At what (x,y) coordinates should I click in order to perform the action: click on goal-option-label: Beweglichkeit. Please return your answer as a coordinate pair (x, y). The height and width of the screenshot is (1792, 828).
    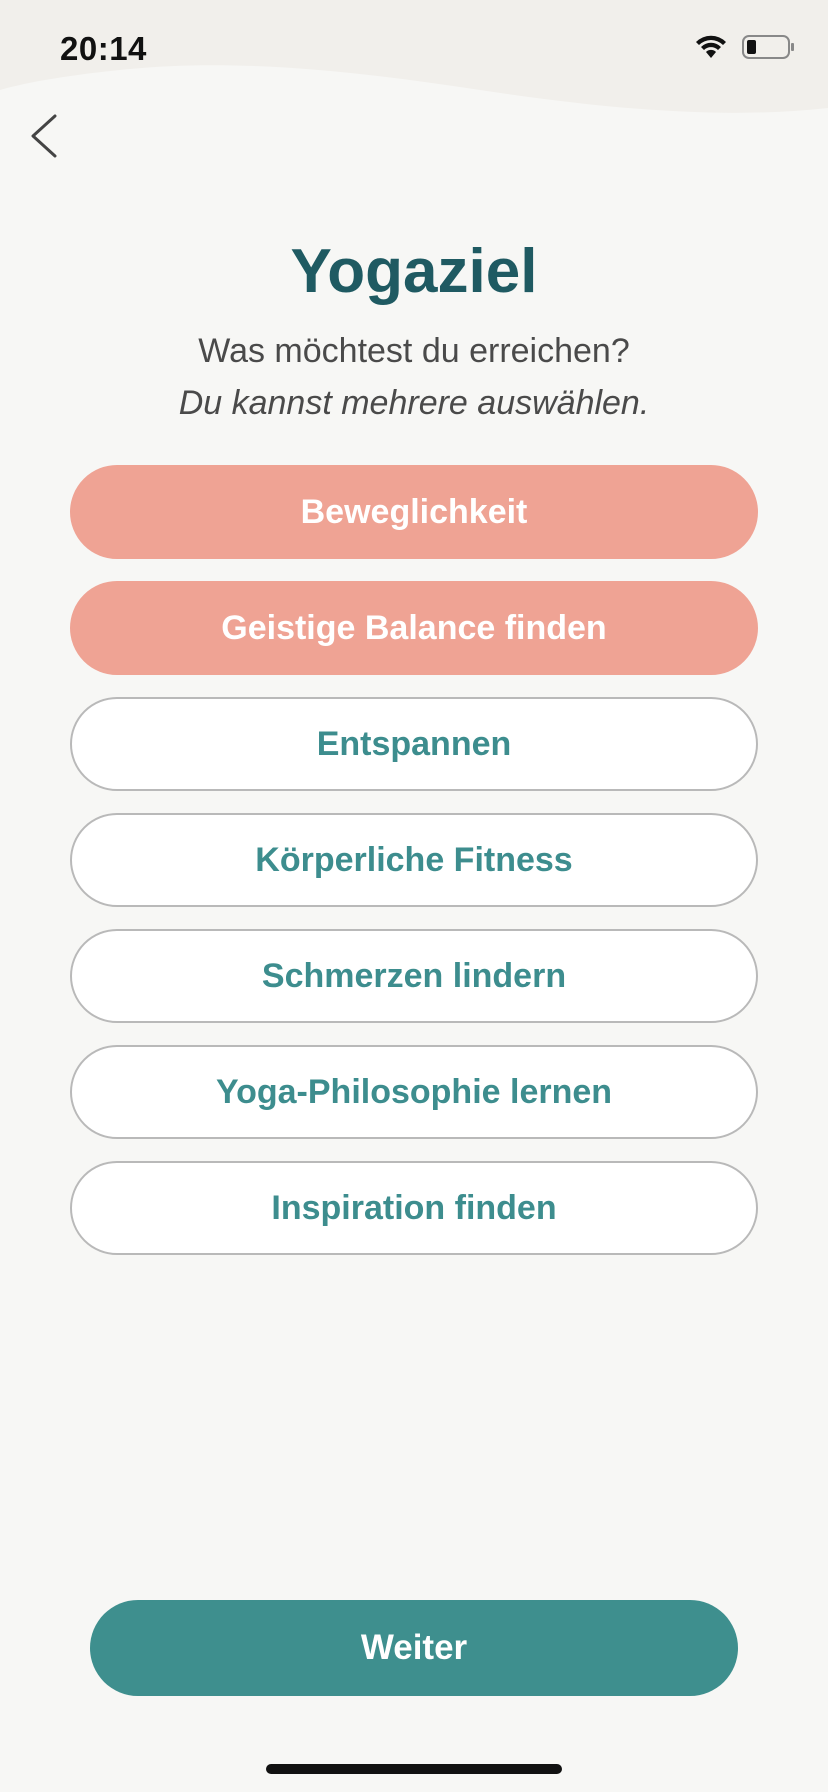
    Looking at the image, I should click on (414, 511).